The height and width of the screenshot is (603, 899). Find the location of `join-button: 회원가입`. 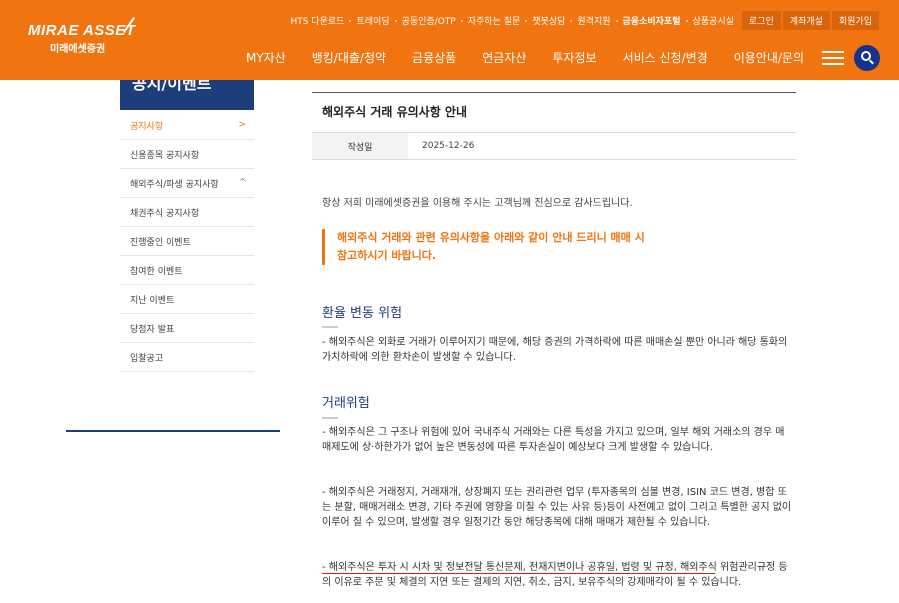

join-button: 회원가입 is located at coordinates (855, 20).